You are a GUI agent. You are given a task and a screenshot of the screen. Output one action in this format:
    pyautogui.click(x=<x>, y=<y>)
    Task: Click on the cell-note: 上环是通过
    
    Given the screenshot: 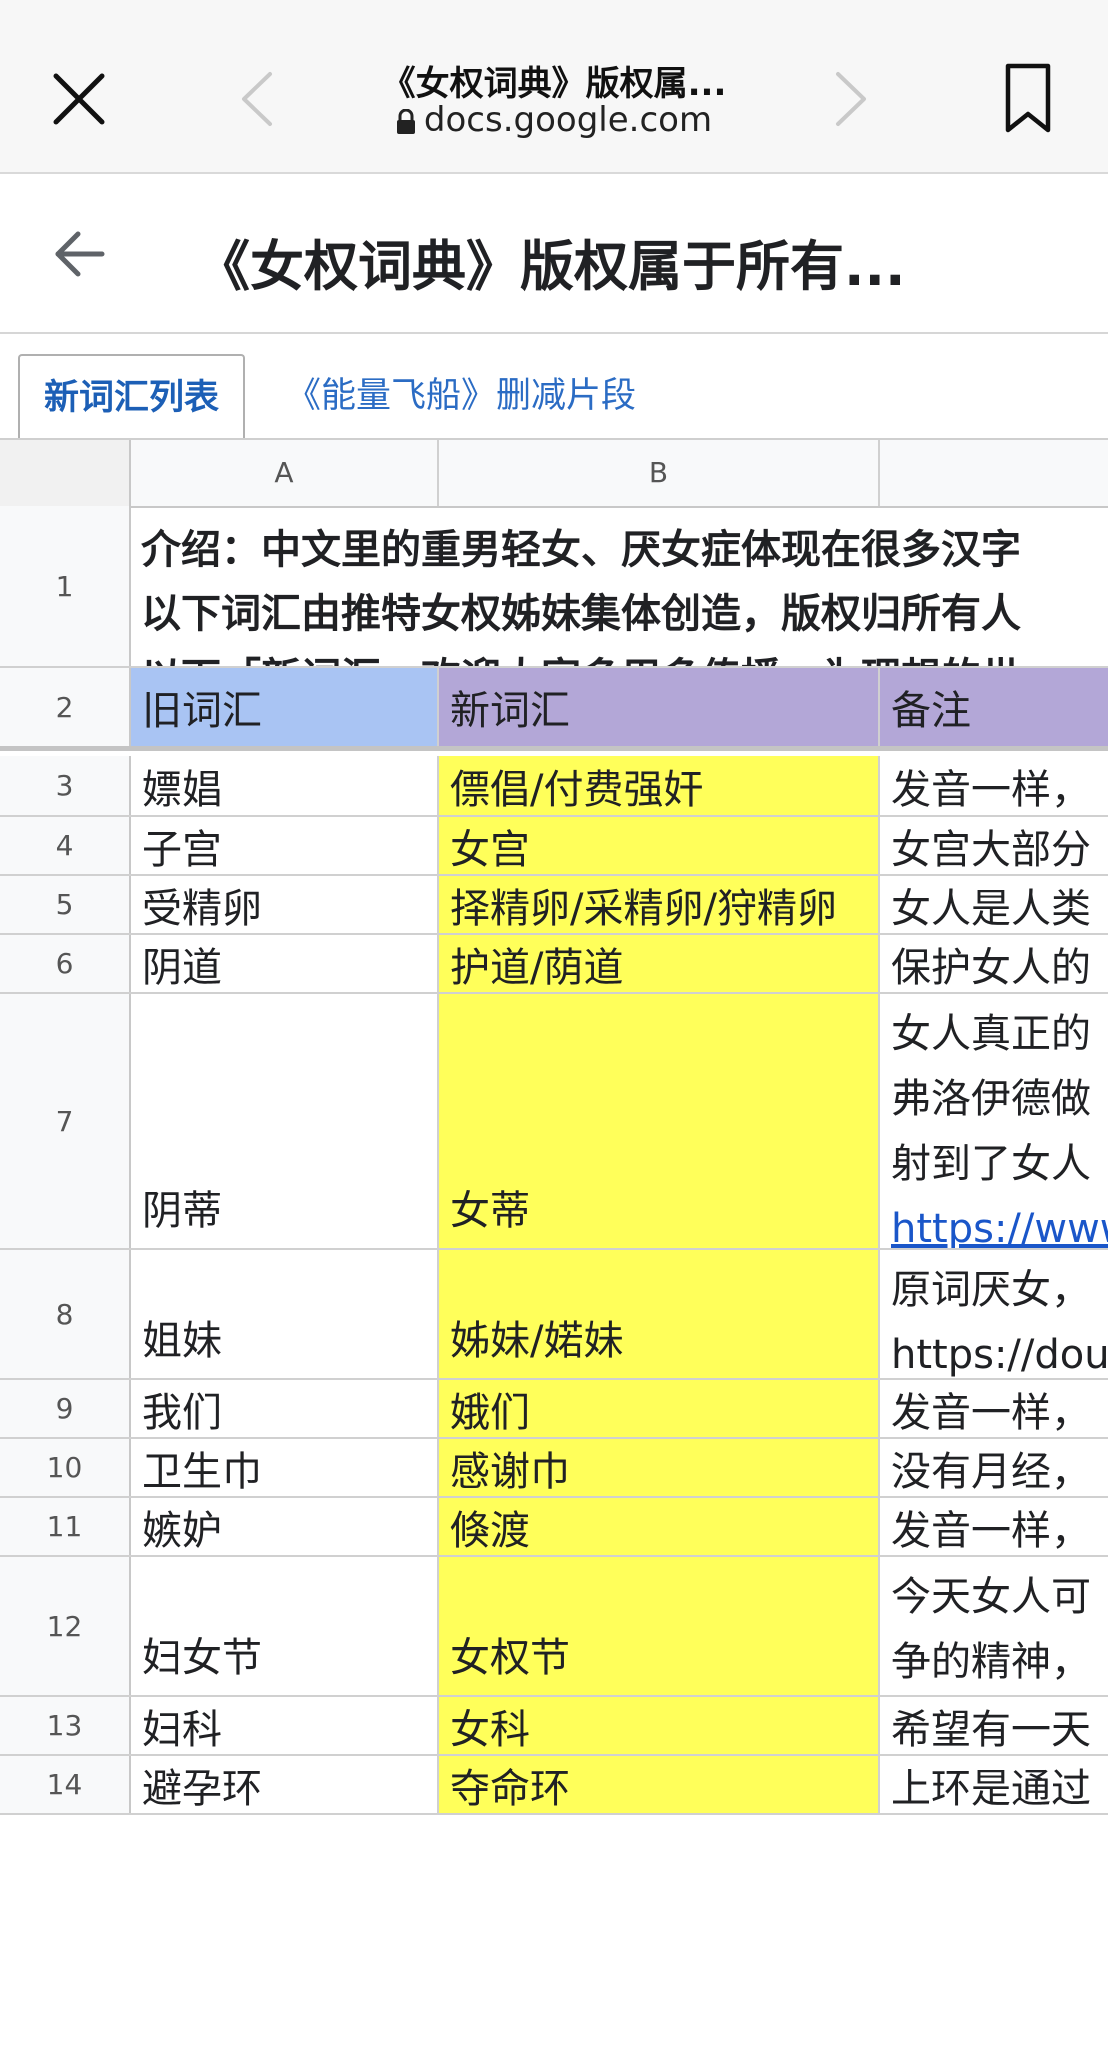 What is the action you would take?
    pyautogui.click(x=994, y=1784)
    